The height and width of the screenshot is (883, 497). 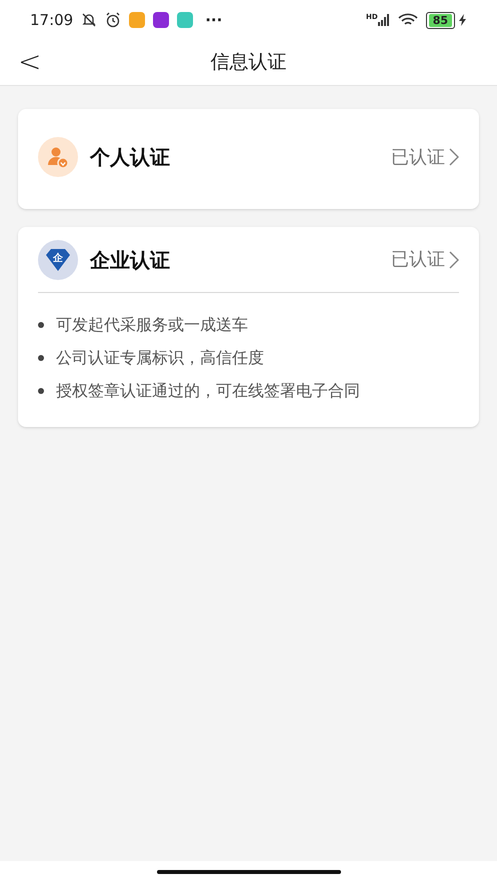 What do you see at coordinates (89, 20) in the screenshot?
I see `bell-off-icon` at bounding box center [89, 20].